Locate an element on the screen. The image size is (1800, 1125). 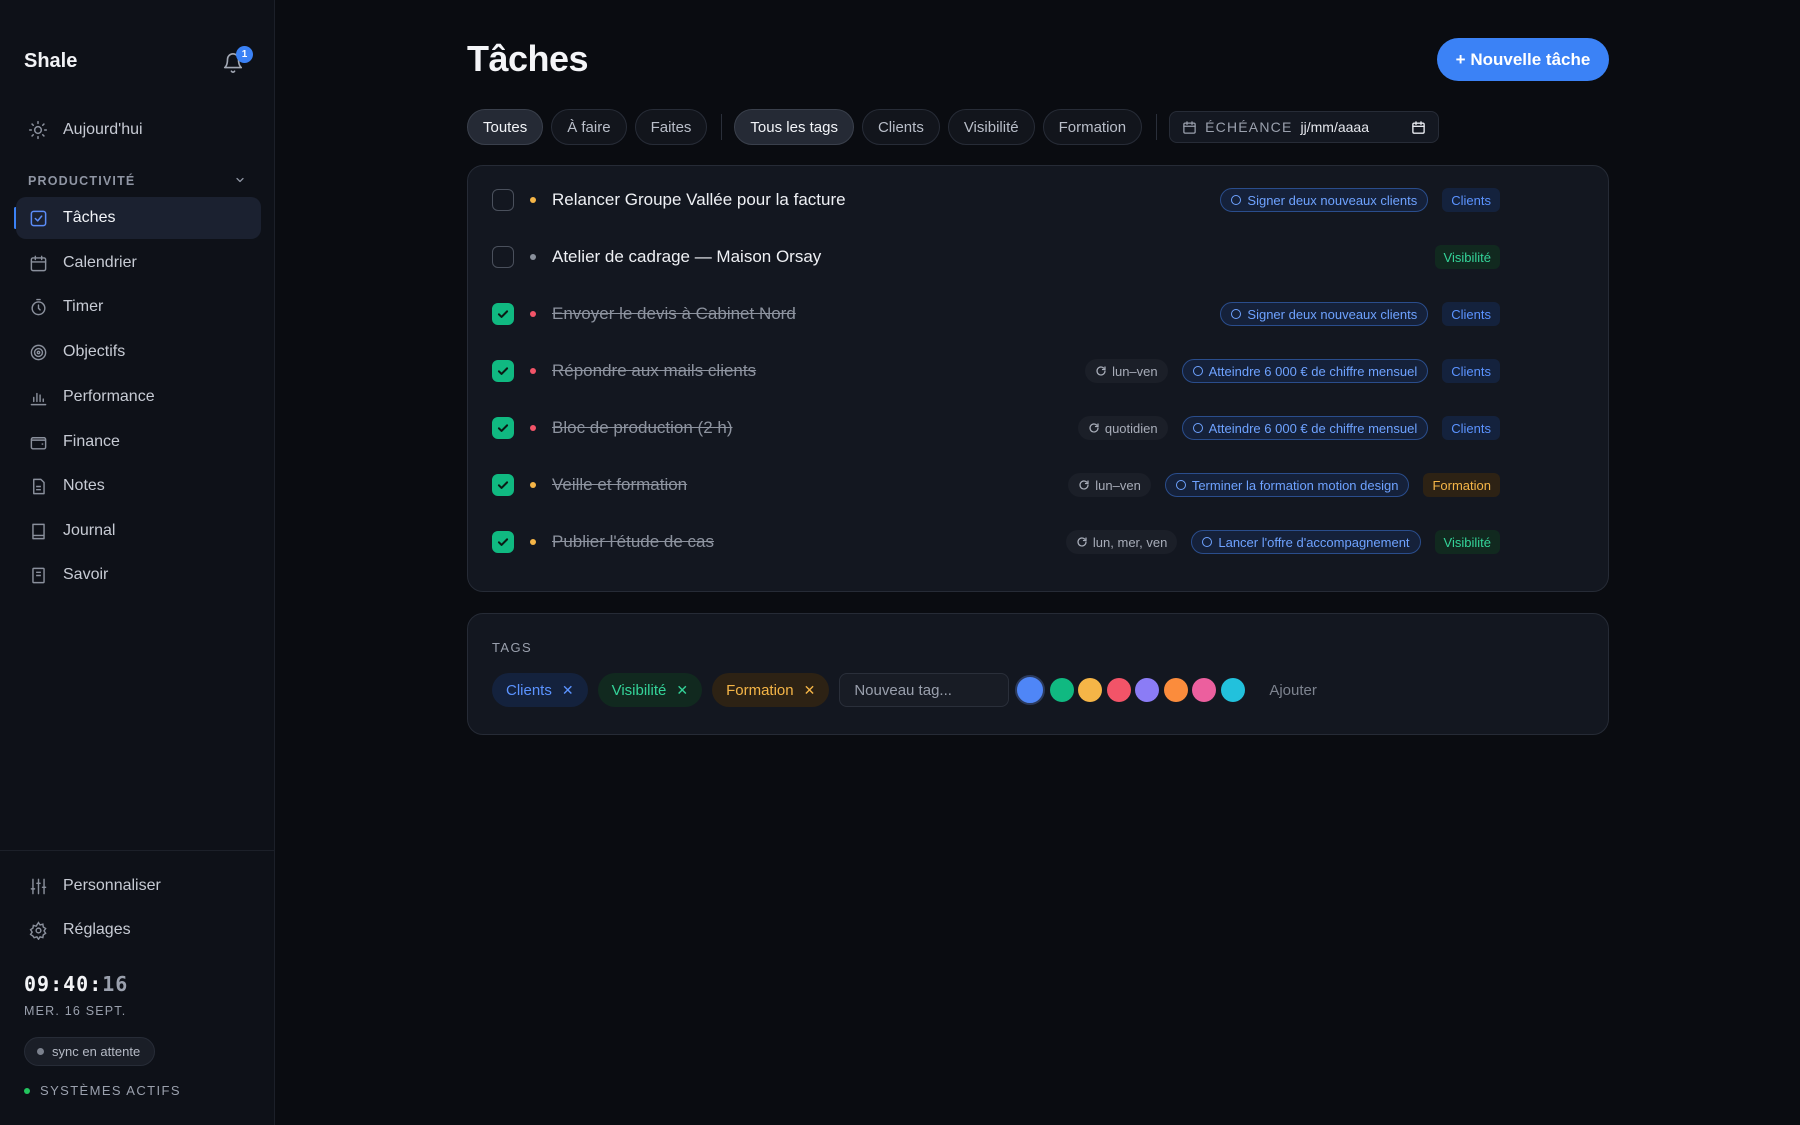
due-date-filter: ÉCHÉANCE jj/mm/aaaa is located at coordinates (1304, 127).